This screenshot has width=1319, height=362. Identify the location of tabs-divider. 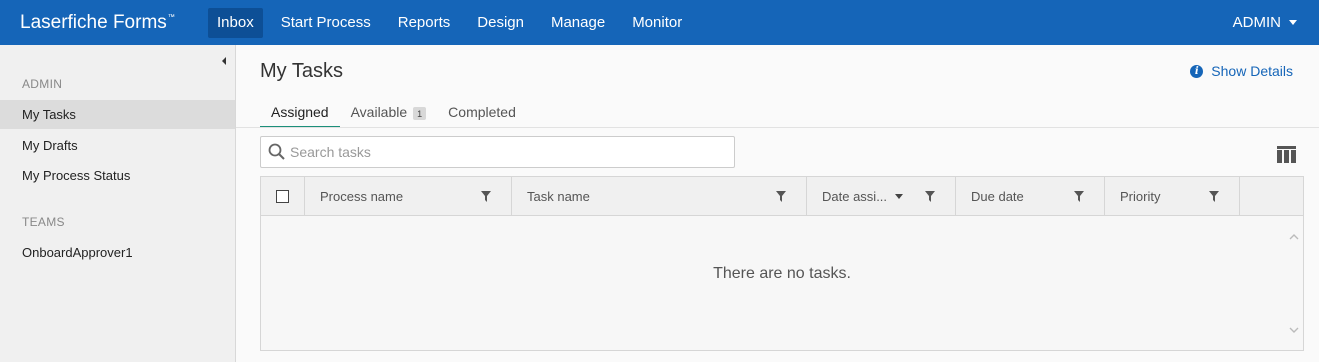
(777, 127).